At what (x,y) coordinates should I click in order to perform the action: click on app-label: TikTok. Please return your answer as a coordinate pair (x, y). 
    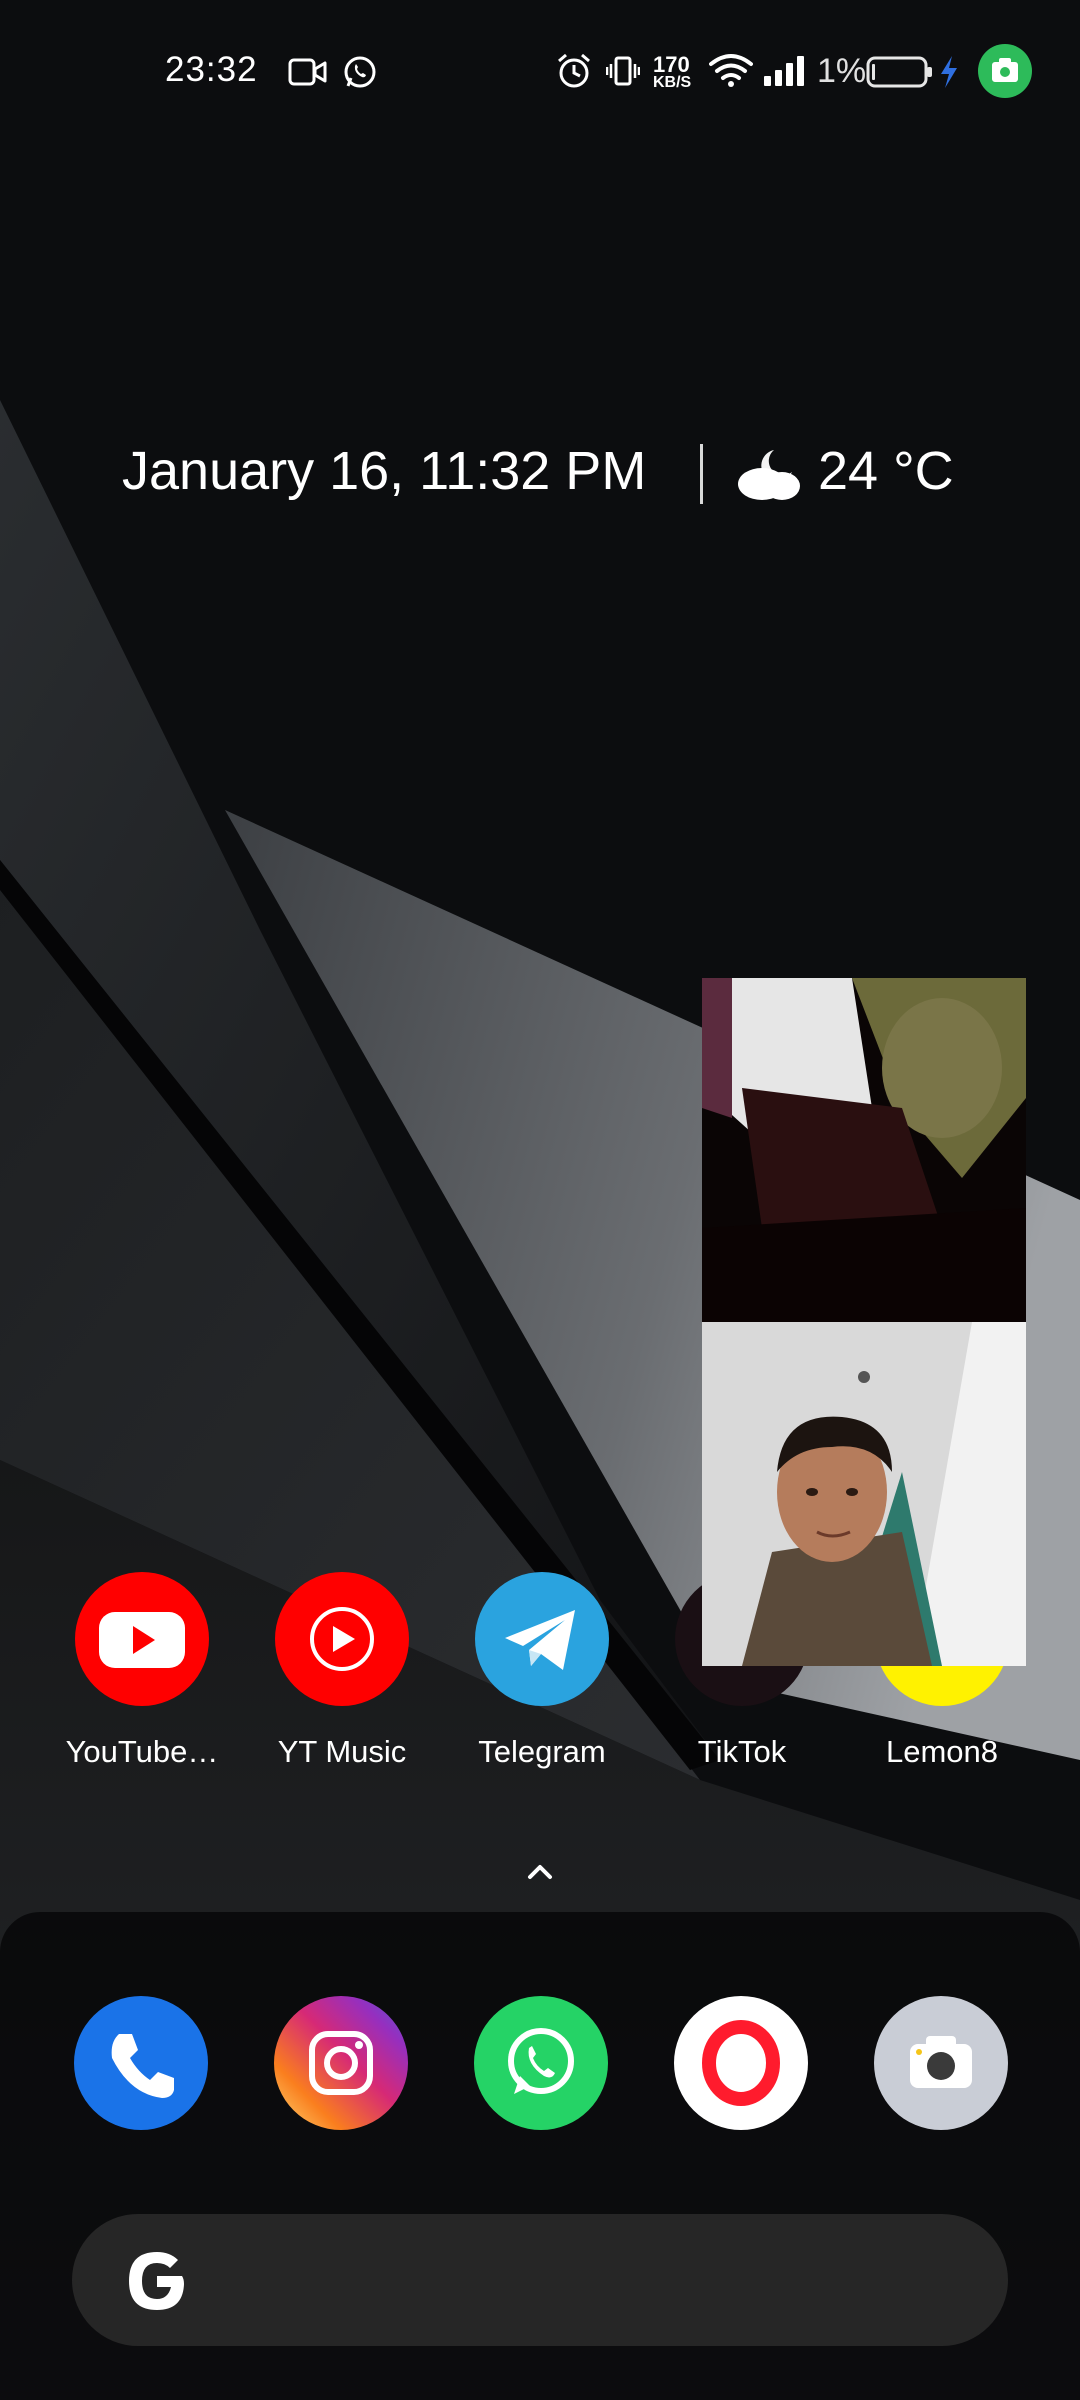
    Looking at the image, I should click on (742, 1751).